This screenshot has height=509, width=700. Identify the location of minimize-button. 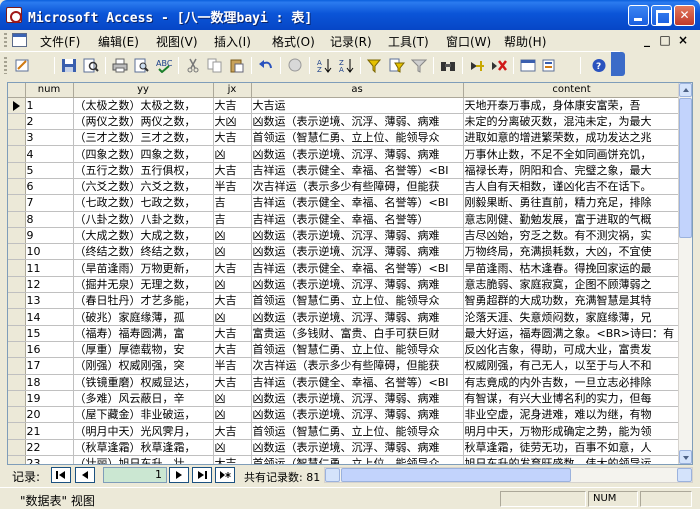
(638, 15).